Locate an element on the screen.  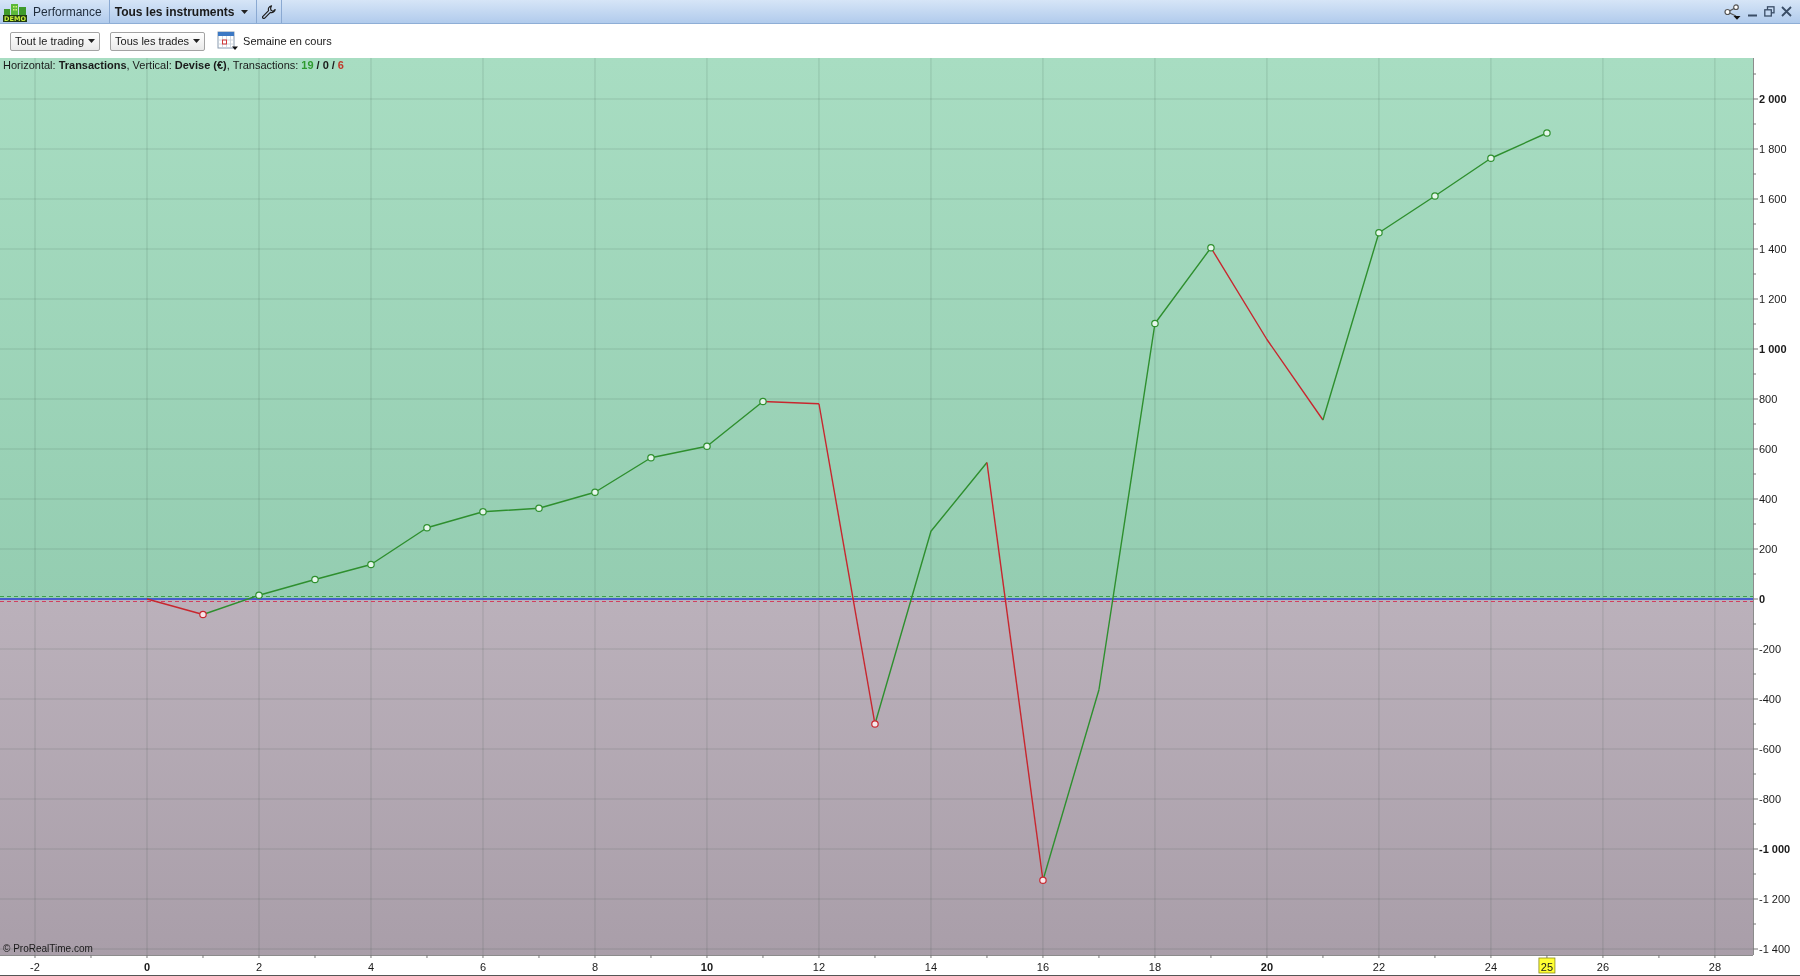
y-axis-label: 200 is located at coordinates (1768, 549).